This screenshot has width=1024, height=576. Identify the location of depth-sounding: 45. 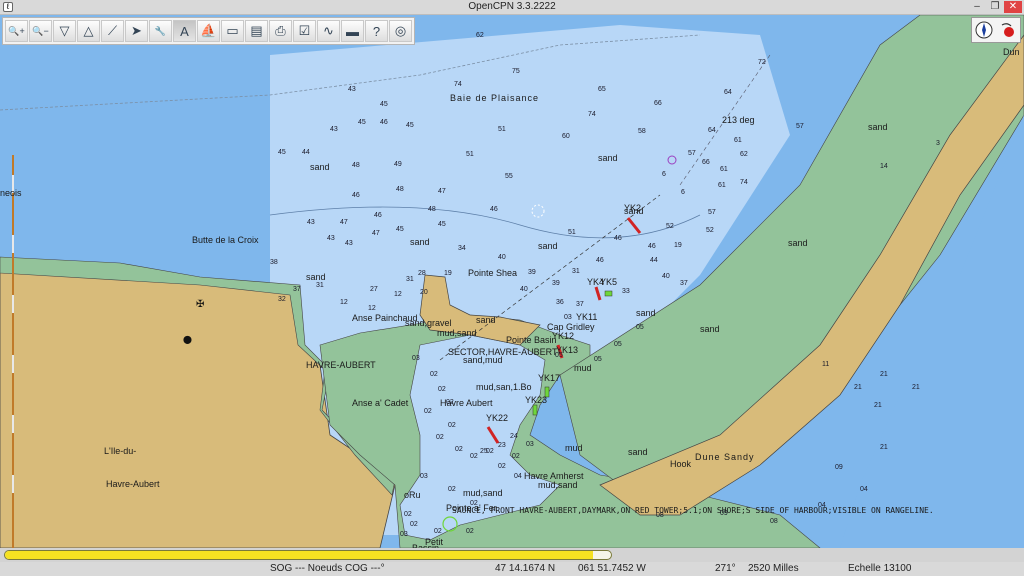
(362, 122).